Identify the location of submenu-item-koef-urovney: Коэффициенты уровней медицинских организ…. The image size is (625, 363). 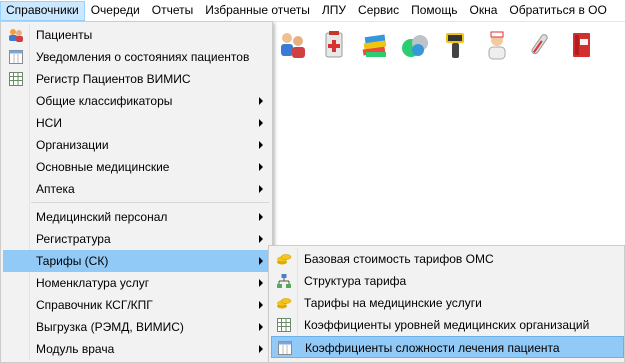
(447, 325).